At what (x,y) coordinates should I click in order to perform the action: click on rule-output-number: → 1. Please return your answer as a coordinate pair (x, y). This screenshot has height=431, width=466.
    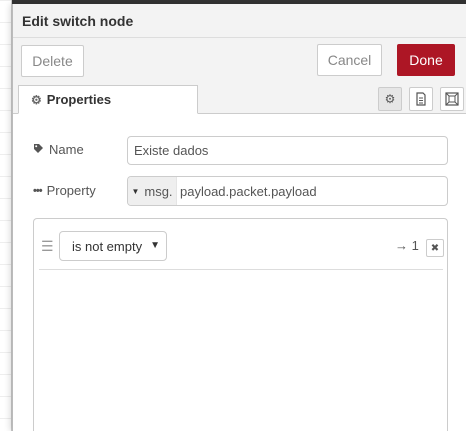
    Looking at the image, I should click on (407, 245).